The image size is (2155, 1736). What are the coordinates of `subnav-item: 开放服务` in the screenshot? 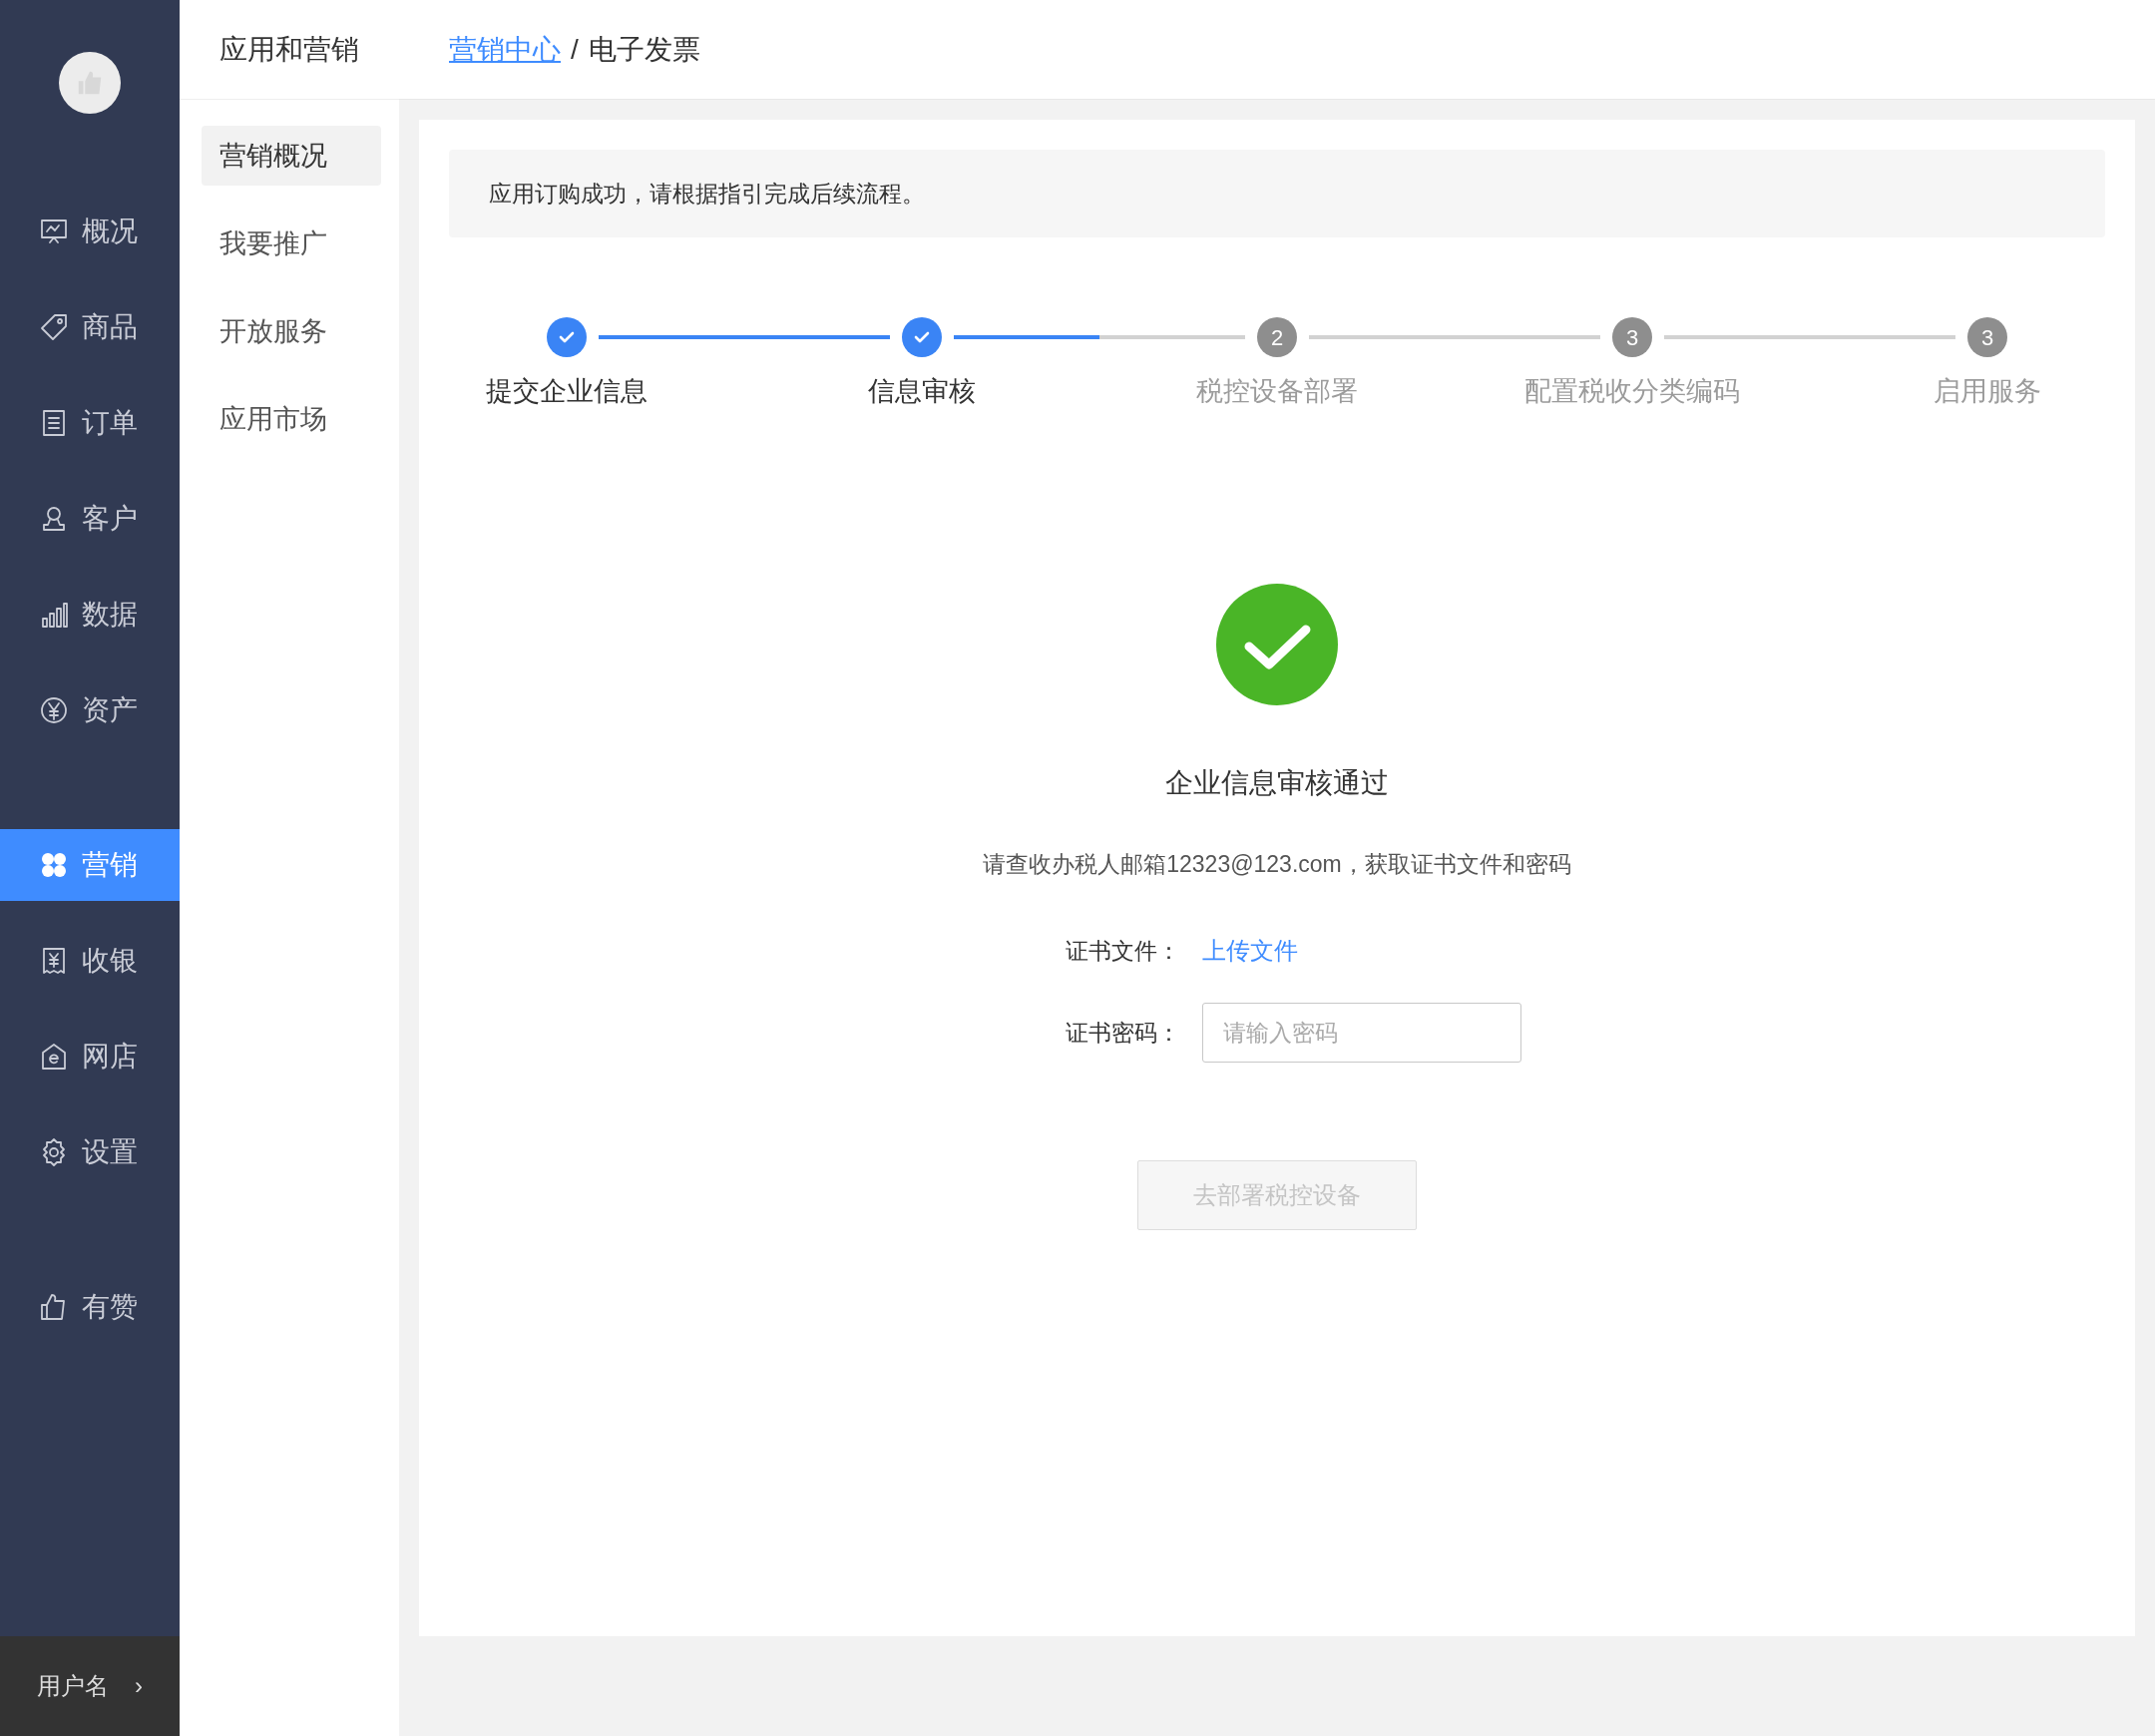 It's located at (291, 331).